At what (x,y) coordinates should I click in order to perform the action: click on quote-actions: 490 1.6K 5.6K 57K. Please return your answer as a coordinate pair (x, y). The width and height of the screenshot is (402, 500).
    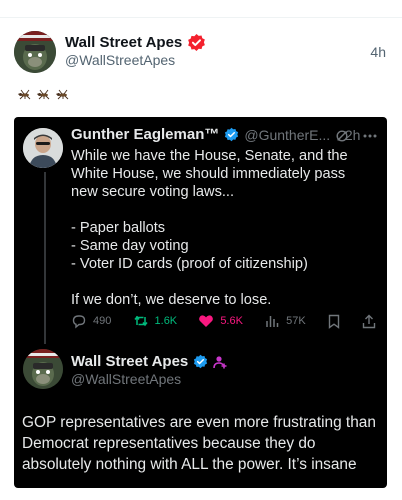
    Looking at the image, I should click on (223, 321).